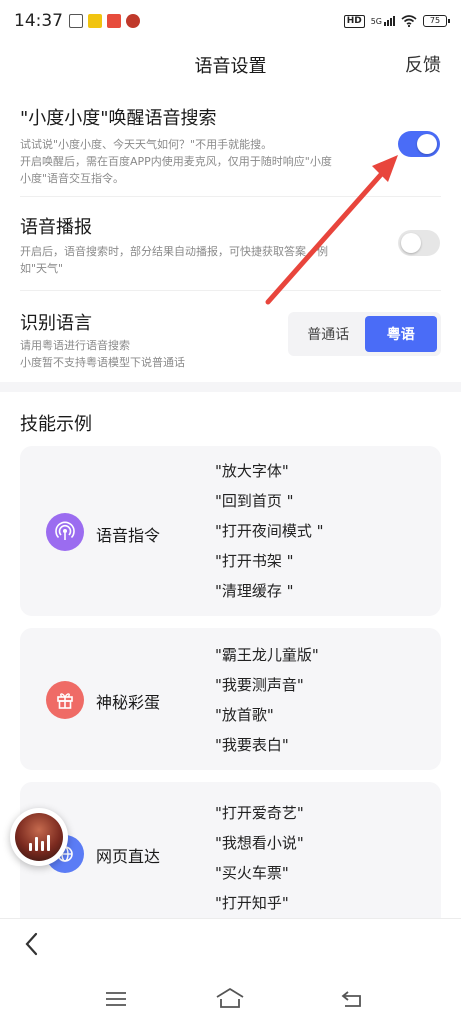 The width and height of the screenshot is (461, 1024). I want to click on language-option-cantonese: 粤语, so click(400, 334).